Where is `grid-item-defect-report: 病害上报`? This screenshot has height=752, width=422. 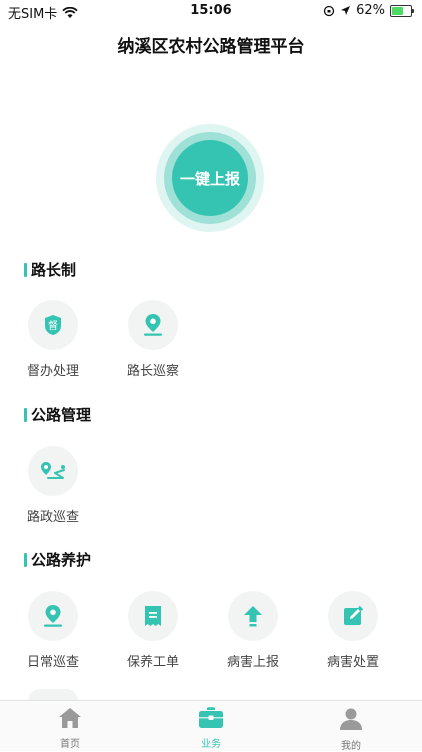 grid-item-defect-report: 病害上报 is located at coordinates (253, 630).